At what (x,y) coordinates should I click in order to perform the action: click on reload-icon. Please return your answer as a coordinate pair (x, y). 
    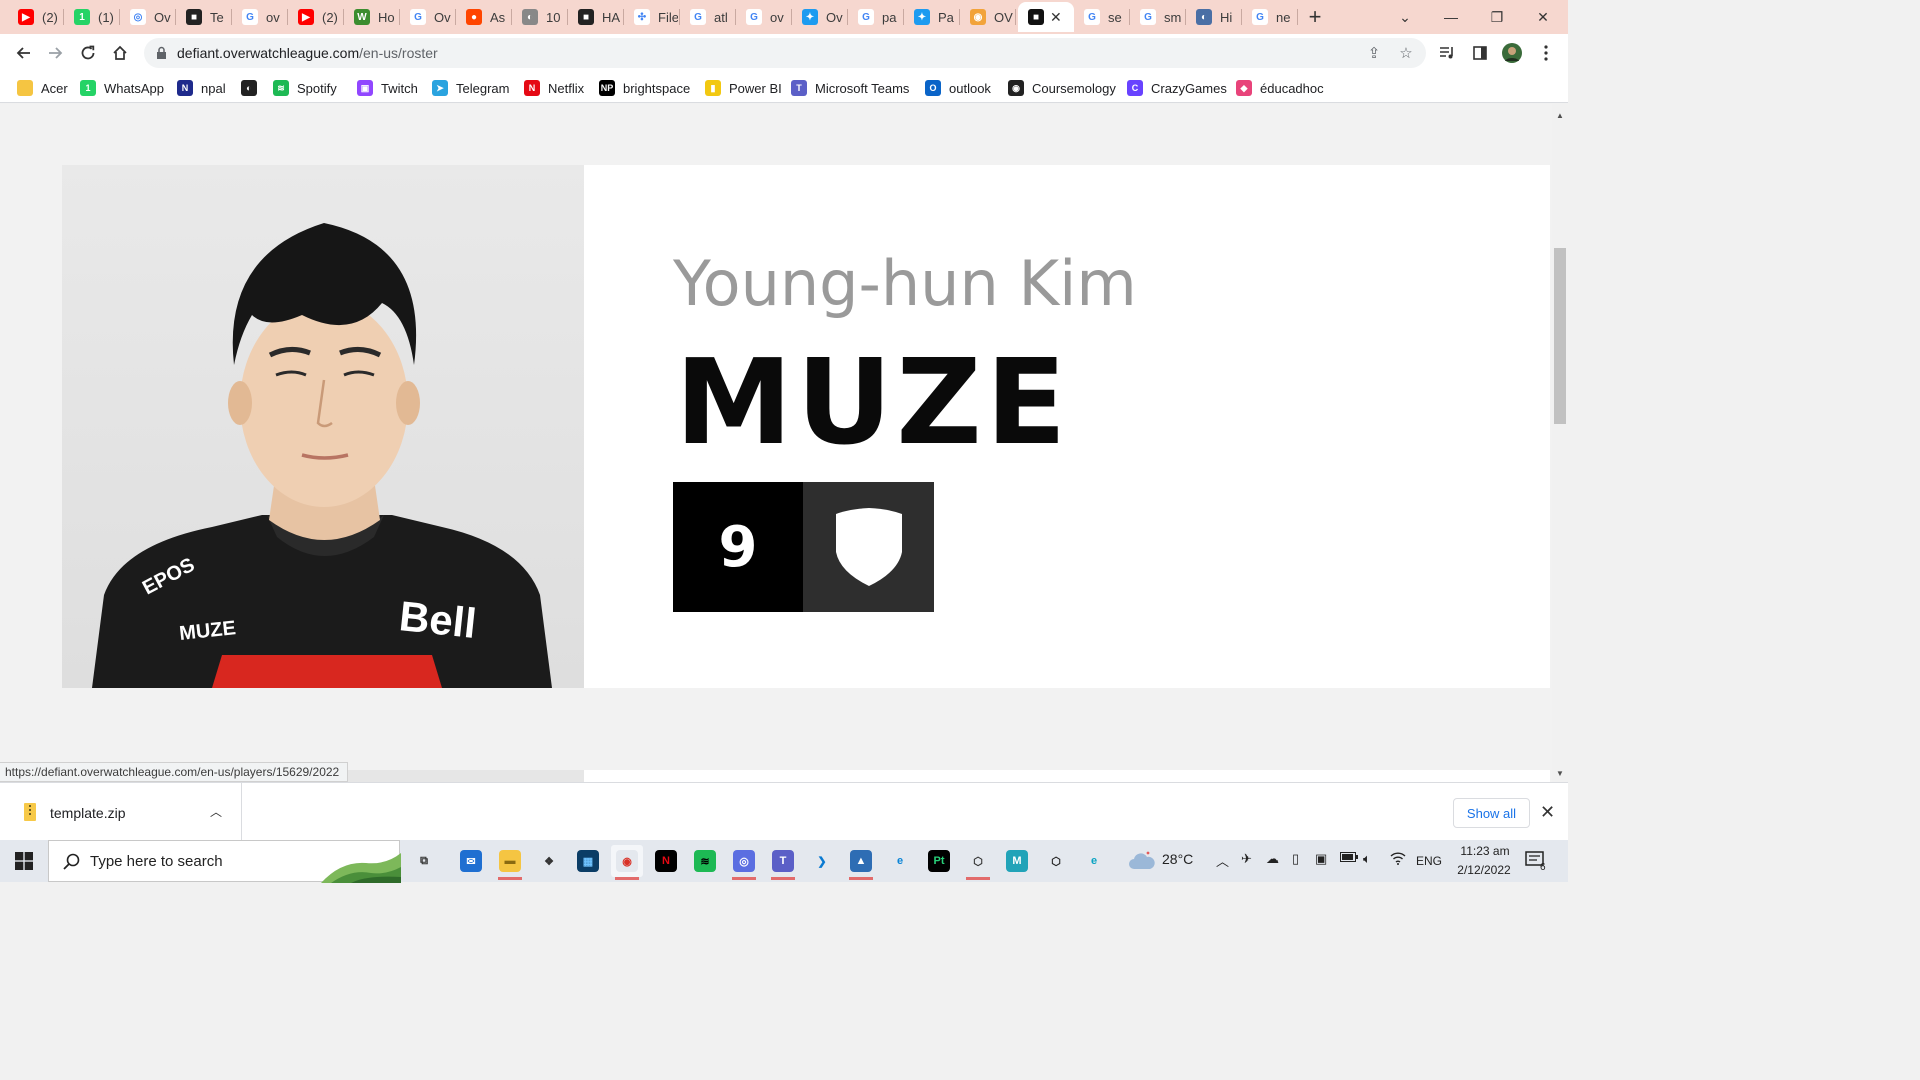
    Looking at the image, I should click on (88, 53).